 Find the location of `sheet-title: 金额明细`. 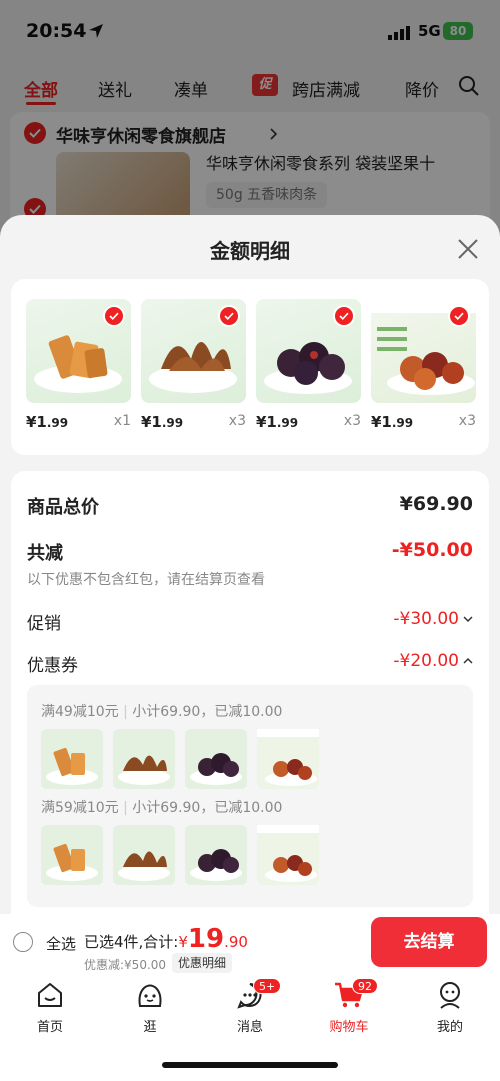

sheet-title: 金额明细 is located at coordinates (250, 251).